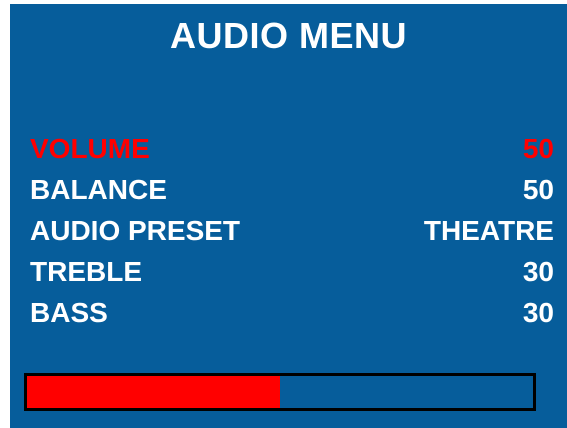 The width and height of the screenshot is (567, 428). Describe the element at coordinates (98, 189) in the screenshot. I see `menu-item-label: BALANCE` at that location.